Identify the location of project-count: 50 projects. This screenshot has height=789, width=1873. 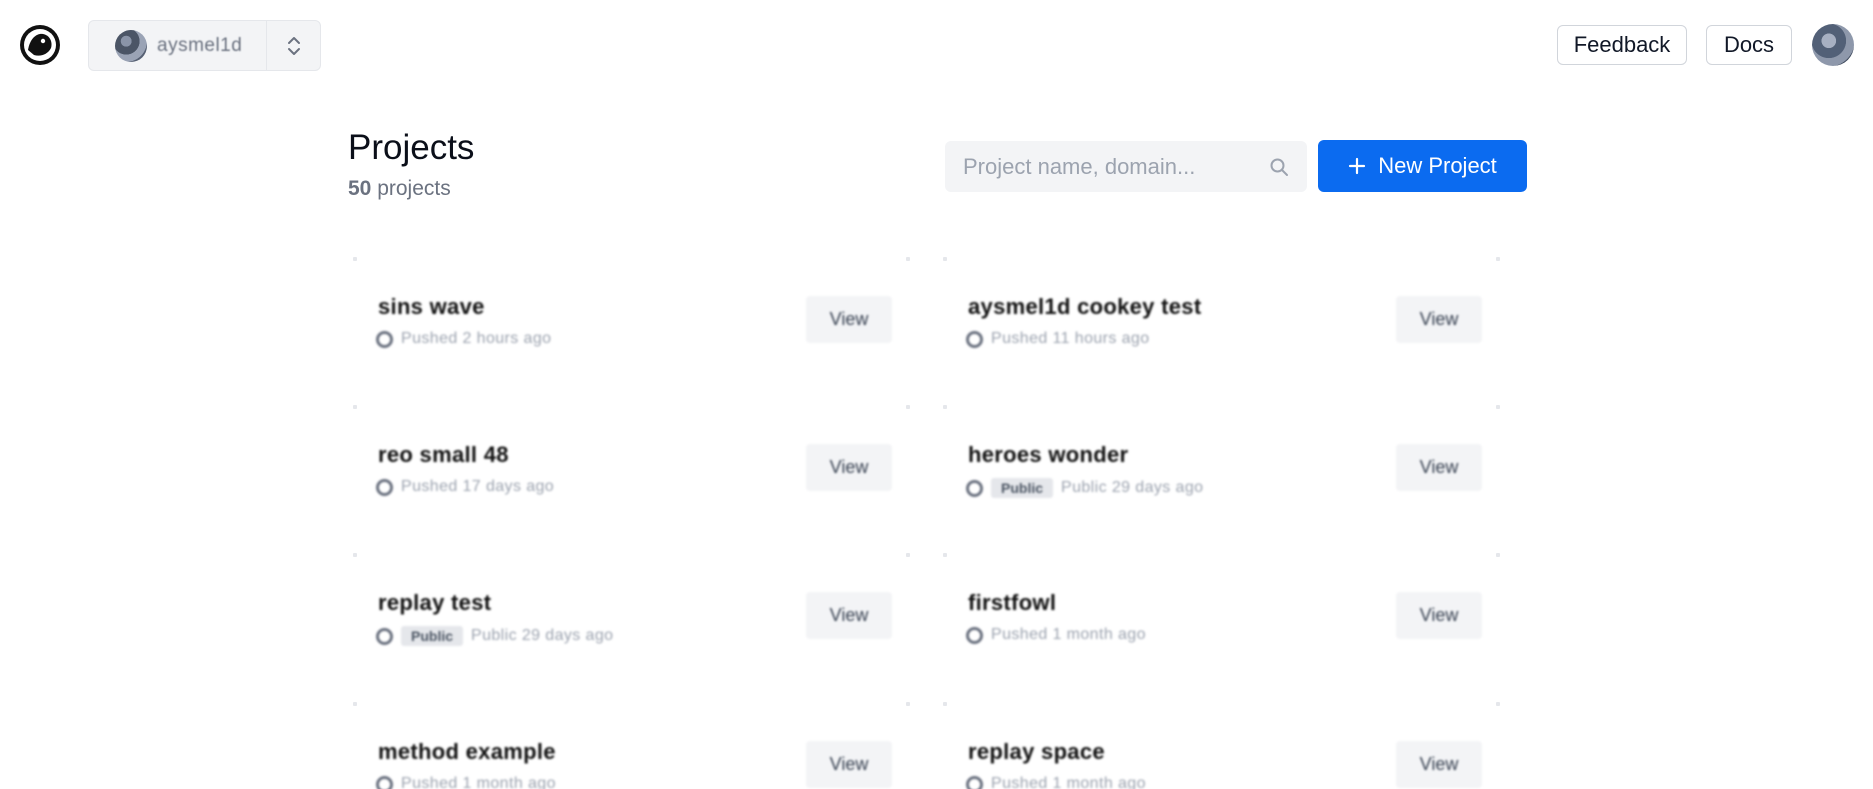
(399, 189).